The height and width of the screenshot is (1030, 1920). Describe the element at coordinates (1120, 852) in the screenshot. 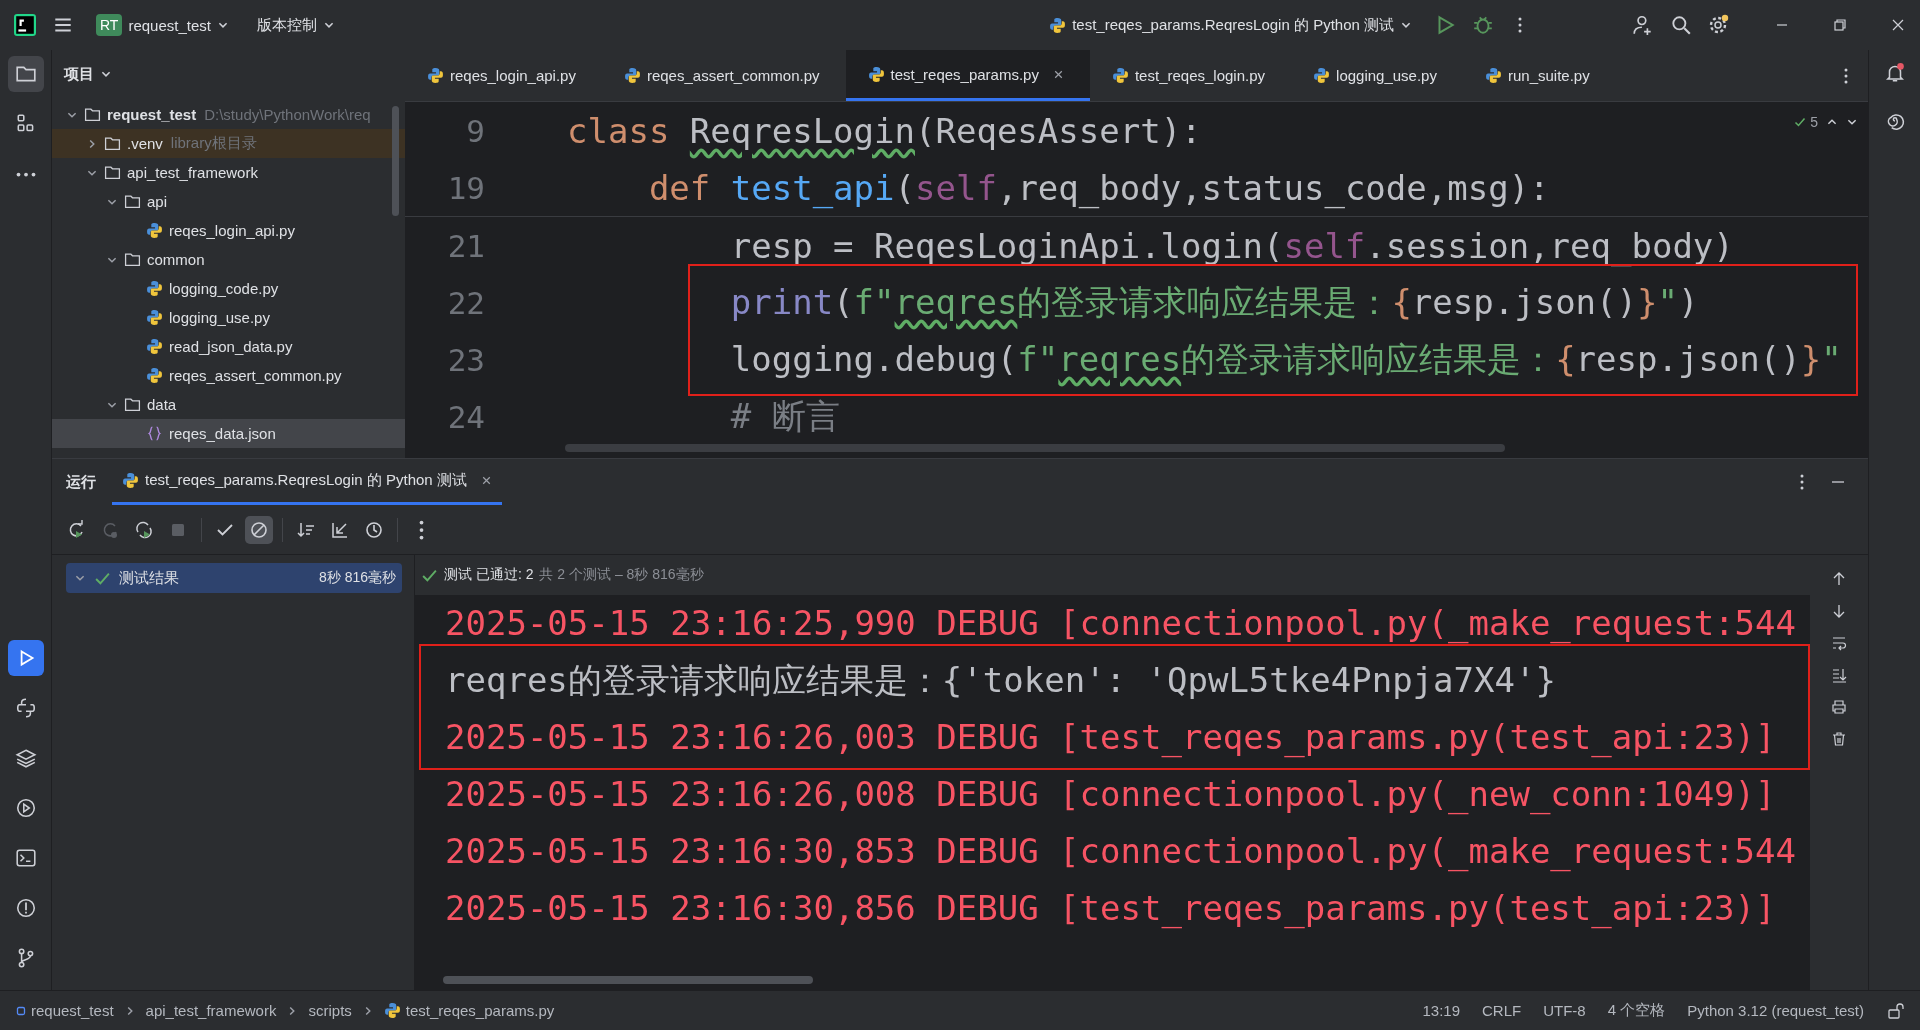

I see `console-line: 2025-05-15 23:16:30,853 DEBUG [connectionpool.py(_make_request:544` at that location.